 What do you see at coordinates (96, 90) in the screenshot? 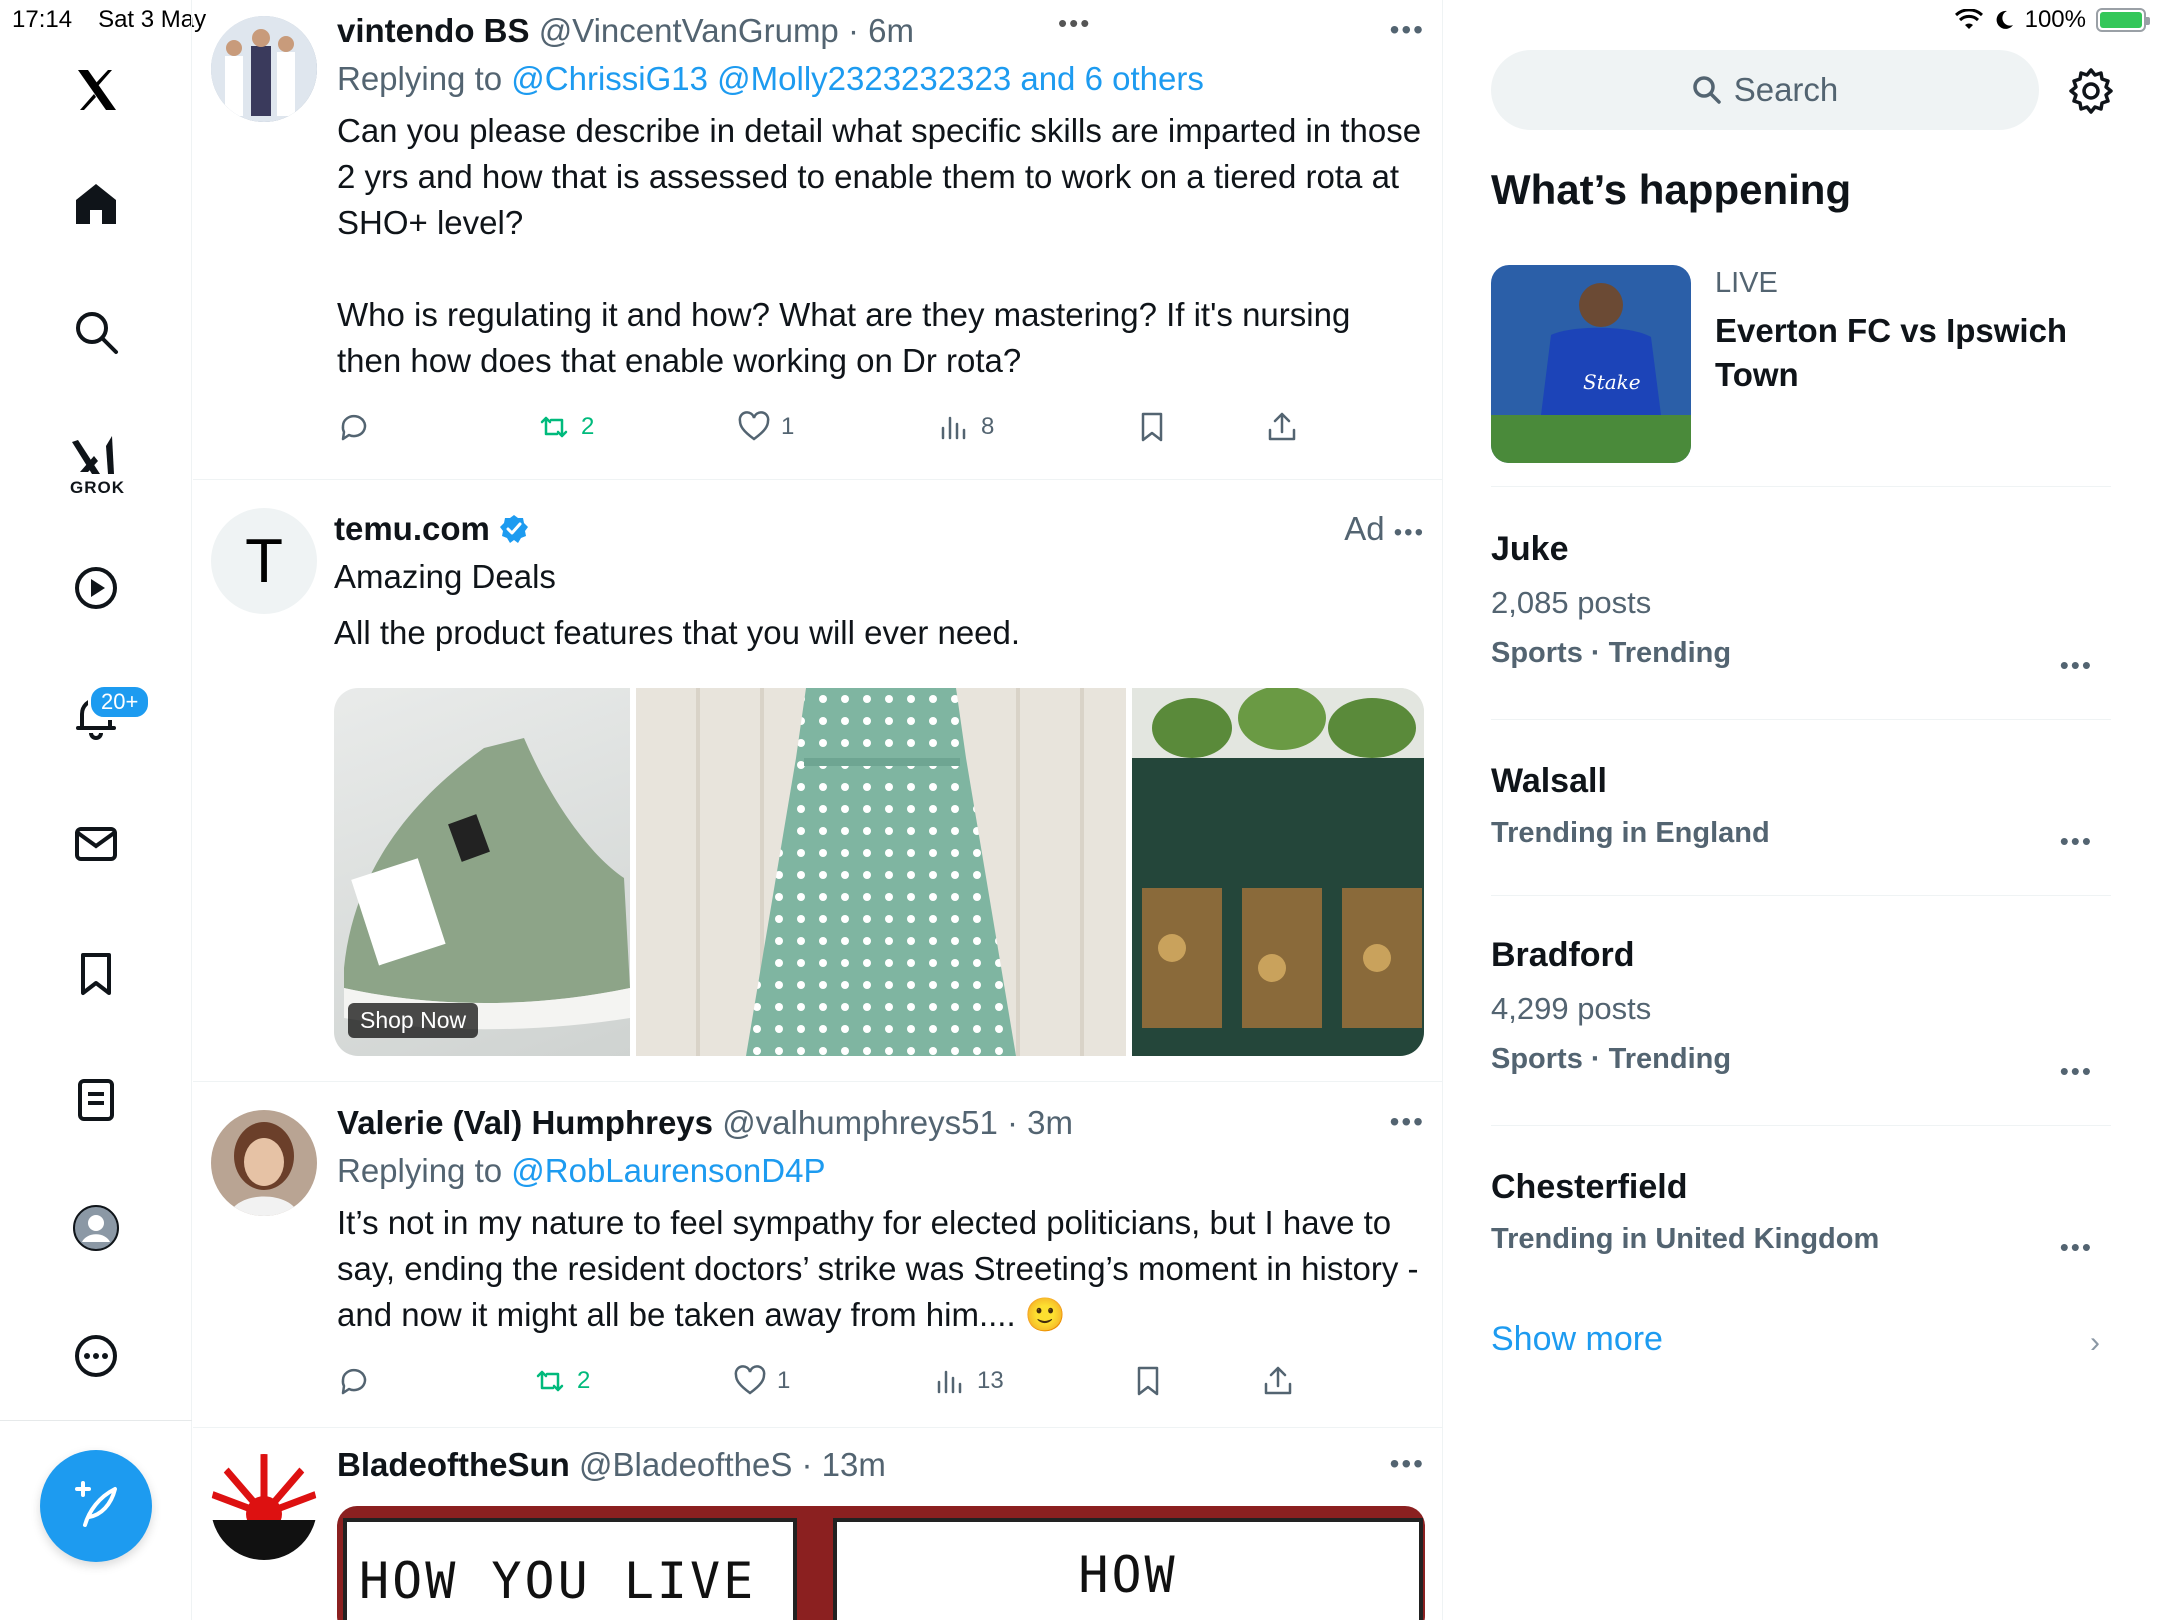
I see `x-logo-icon` at bounding box center [96, 90].